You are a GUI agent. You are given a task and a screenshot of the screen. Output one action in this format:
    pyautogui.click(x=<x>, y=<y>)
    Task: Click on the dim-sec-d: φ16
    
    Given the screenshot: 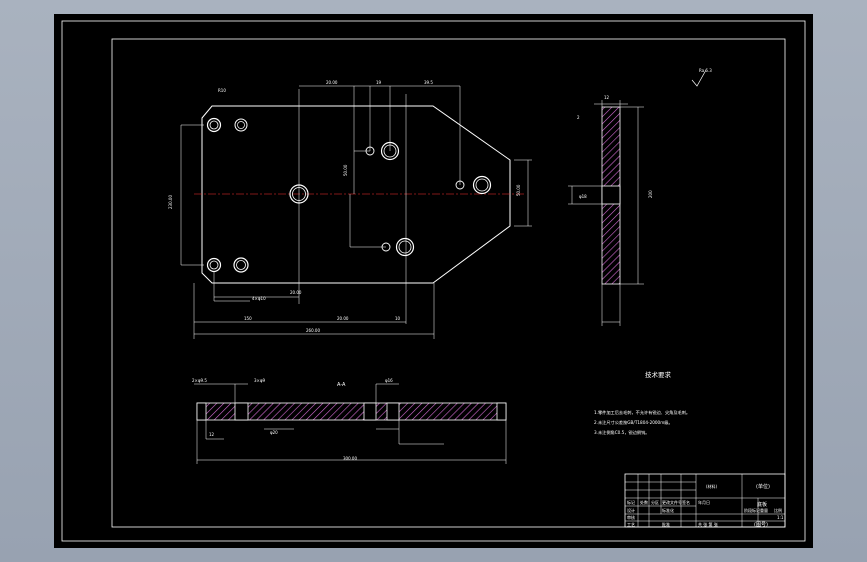 What is the action you would take?
    pyautogui.click(x=389, y=380)
    